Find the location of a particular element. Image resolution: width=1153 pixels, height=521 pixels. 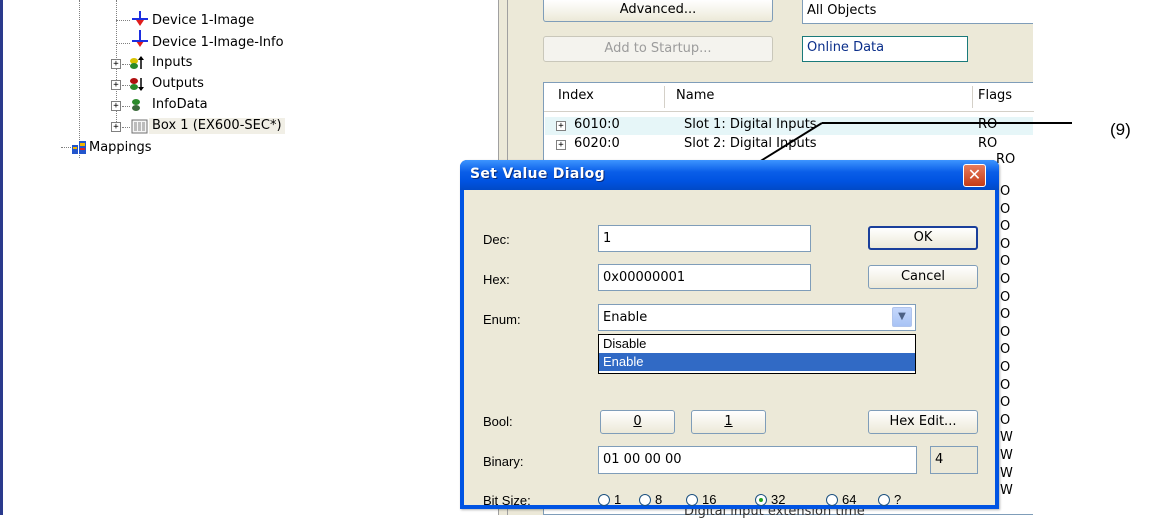

bool-0-button: 0 is located at coordinates (637, 422).